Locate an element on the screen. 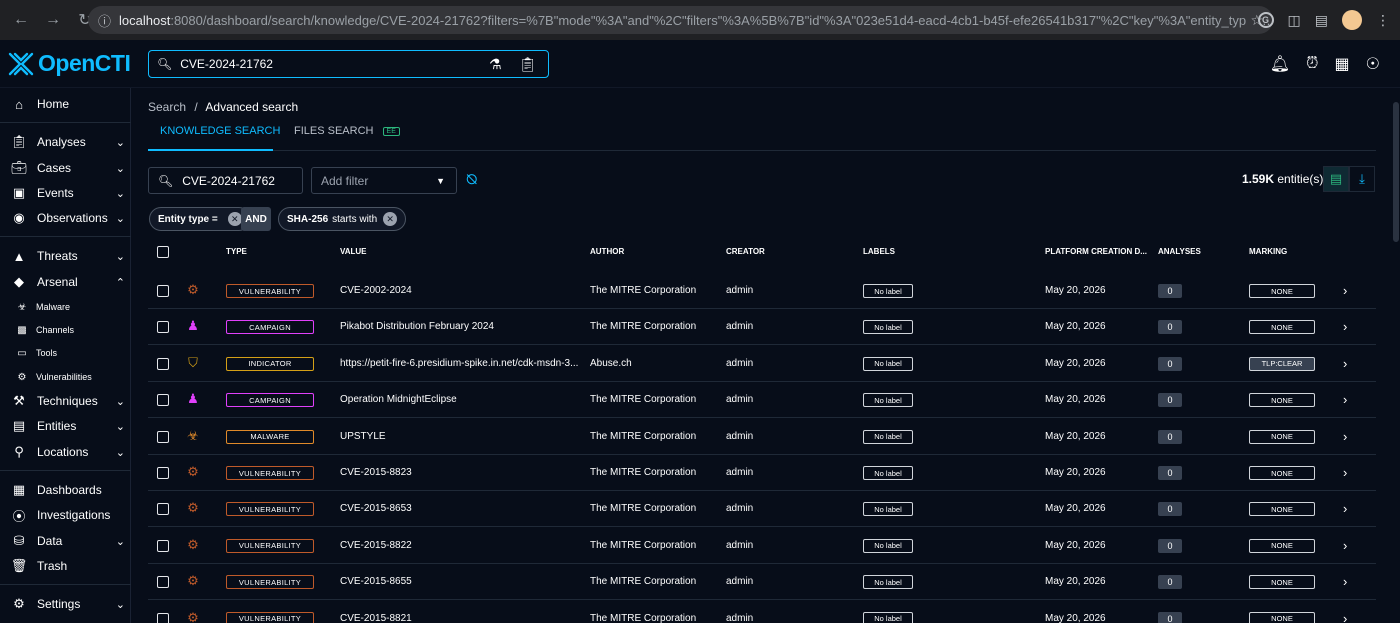  column-header-creator: CREATOR is located at coordinates (745, 251).